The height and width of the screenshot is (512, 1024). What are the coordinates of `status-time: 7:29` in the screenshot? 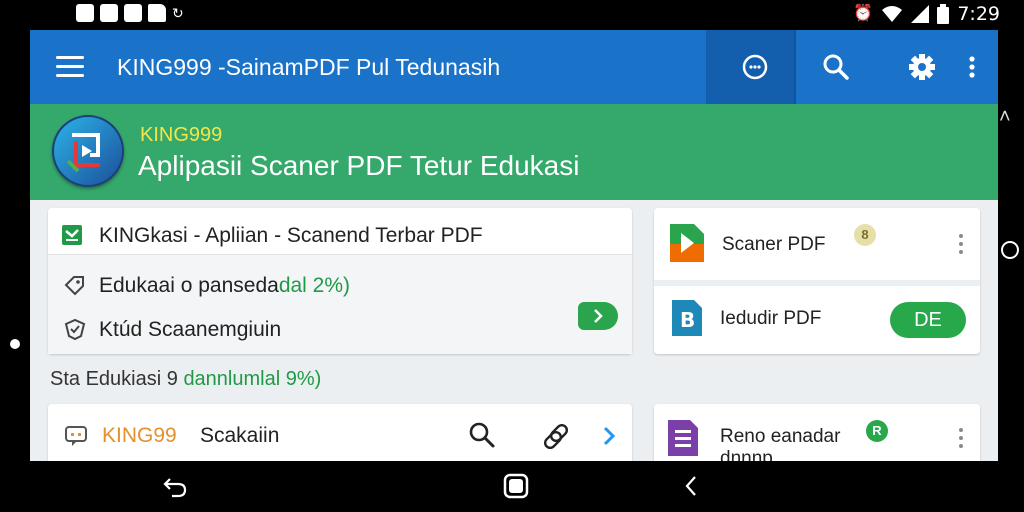 It's located at (978, 14).